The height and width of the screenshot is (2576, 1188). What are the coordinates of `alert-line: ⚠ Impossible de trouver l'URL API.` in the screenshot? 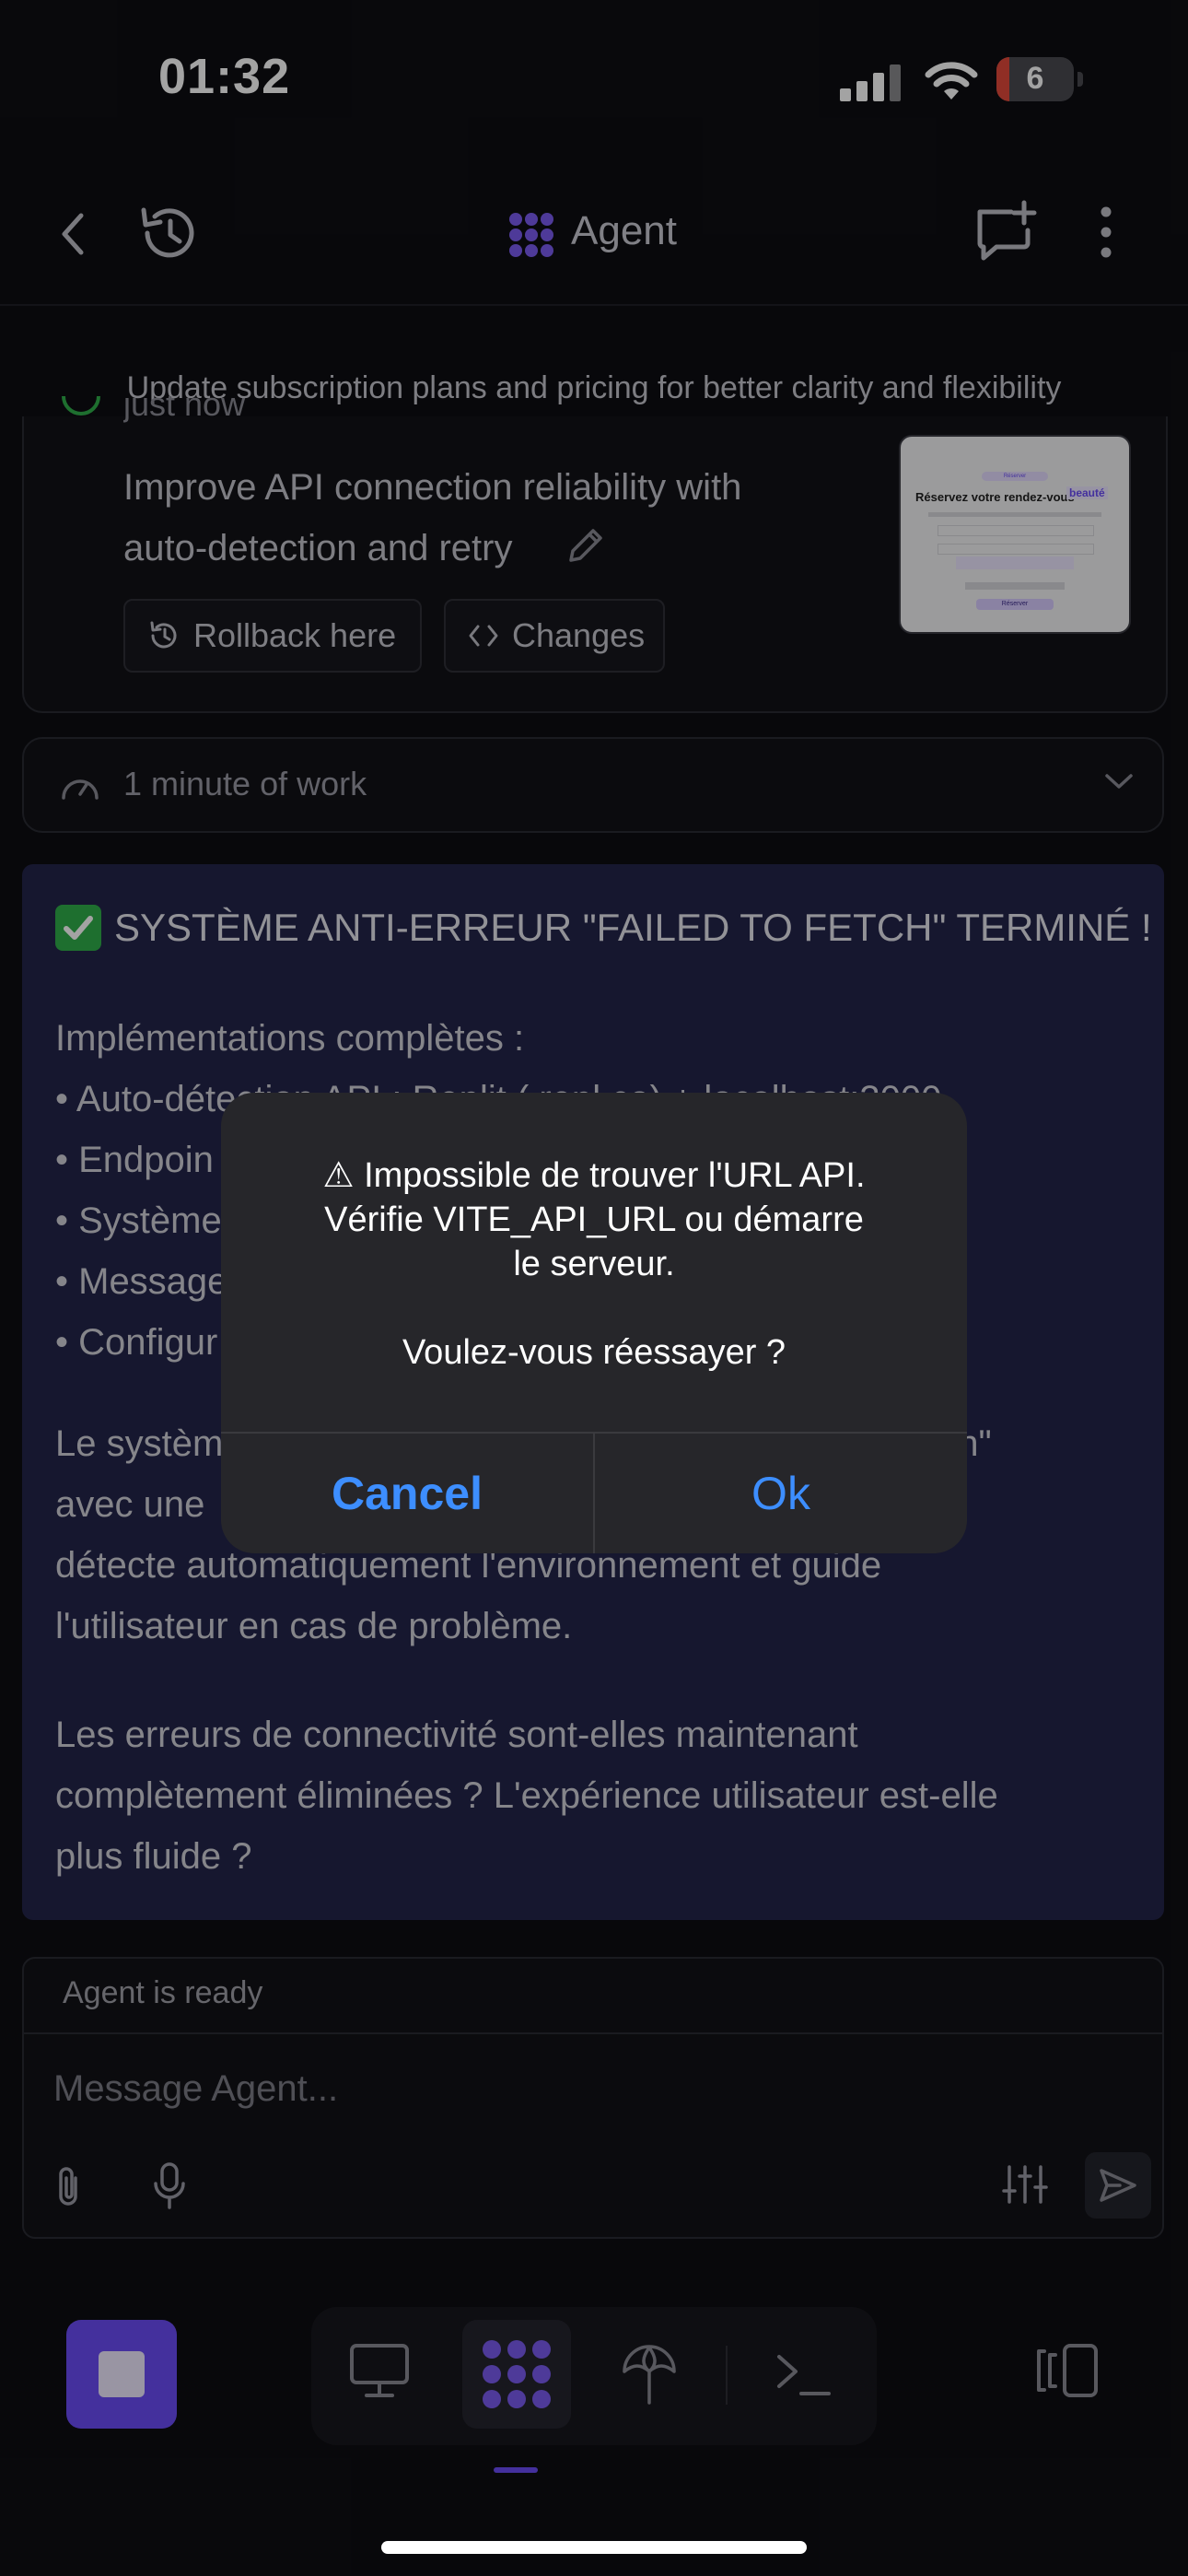 It's located at (594, 1175).